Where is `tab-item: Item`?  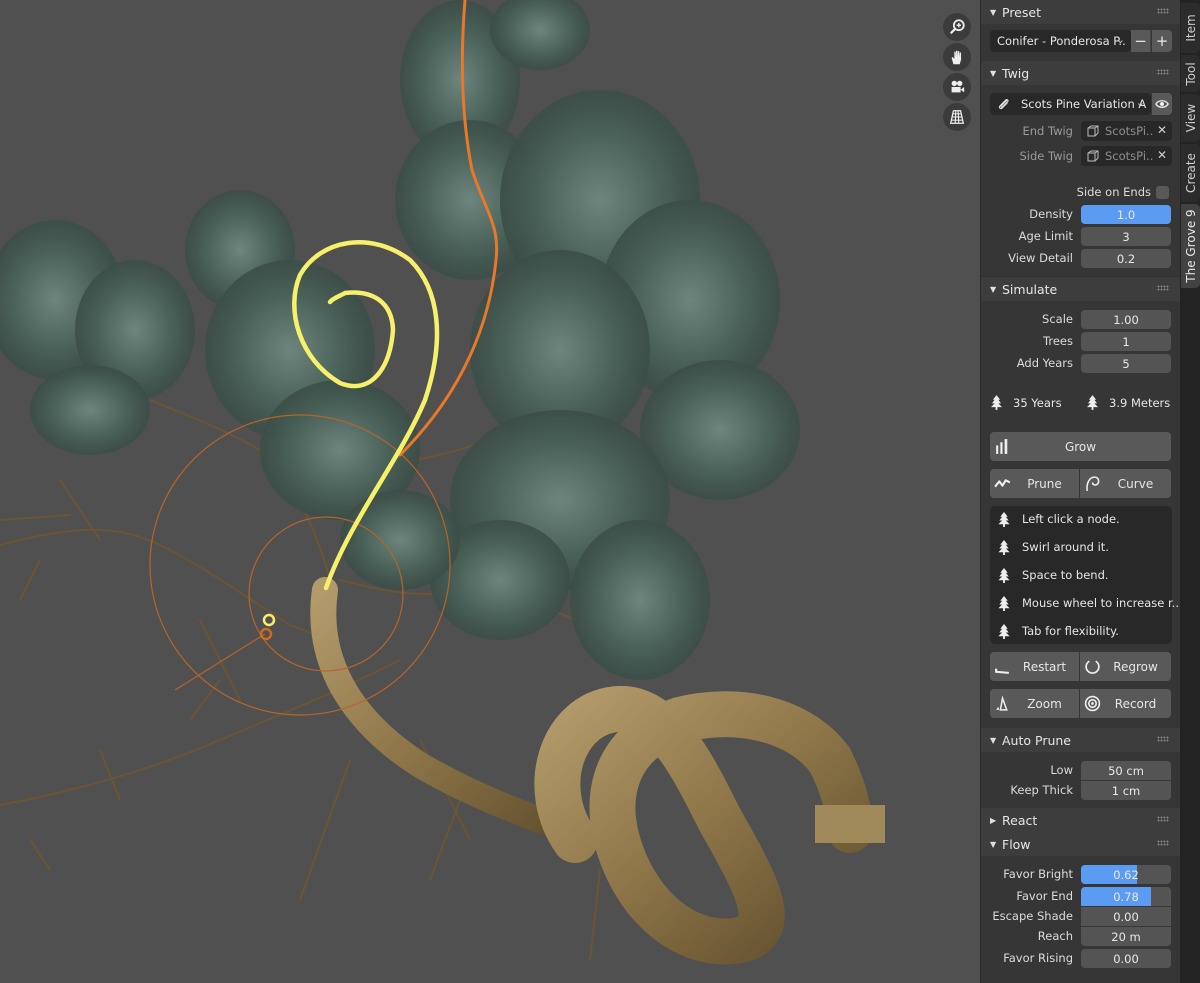 tab-item: Item is located at coordinates (1190, 28).